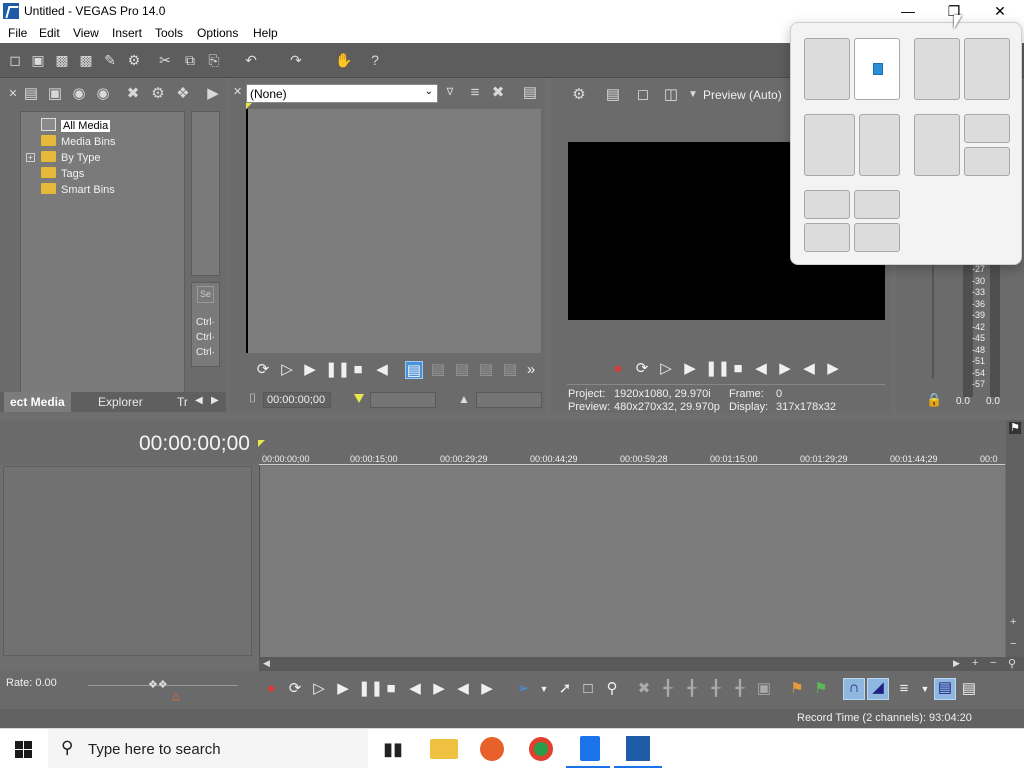 This screenshot has width=1024, height=768. I want to click on envelope-tool-icon: ➚, so click(565, 689).